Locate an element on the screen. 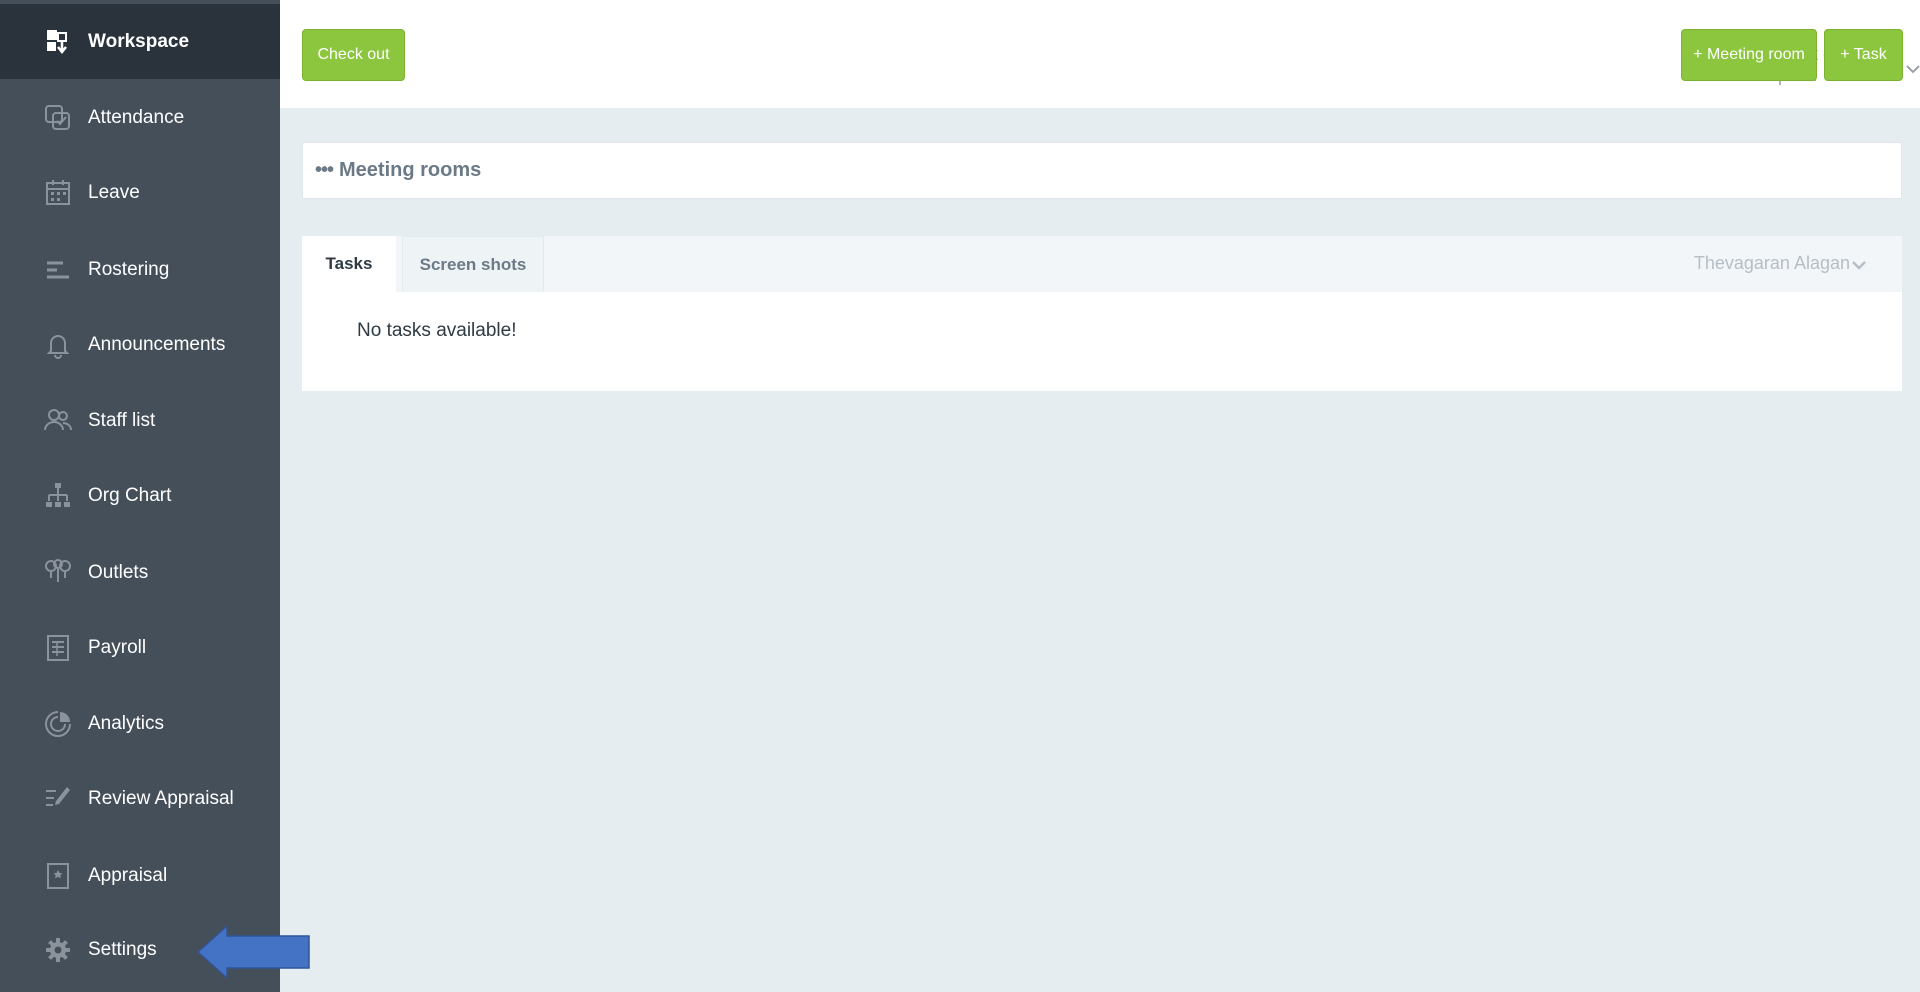 This screenshot has width=1920, height=992. sidebar-item-label: Review Appraisal is located at coordinates (161, 798).